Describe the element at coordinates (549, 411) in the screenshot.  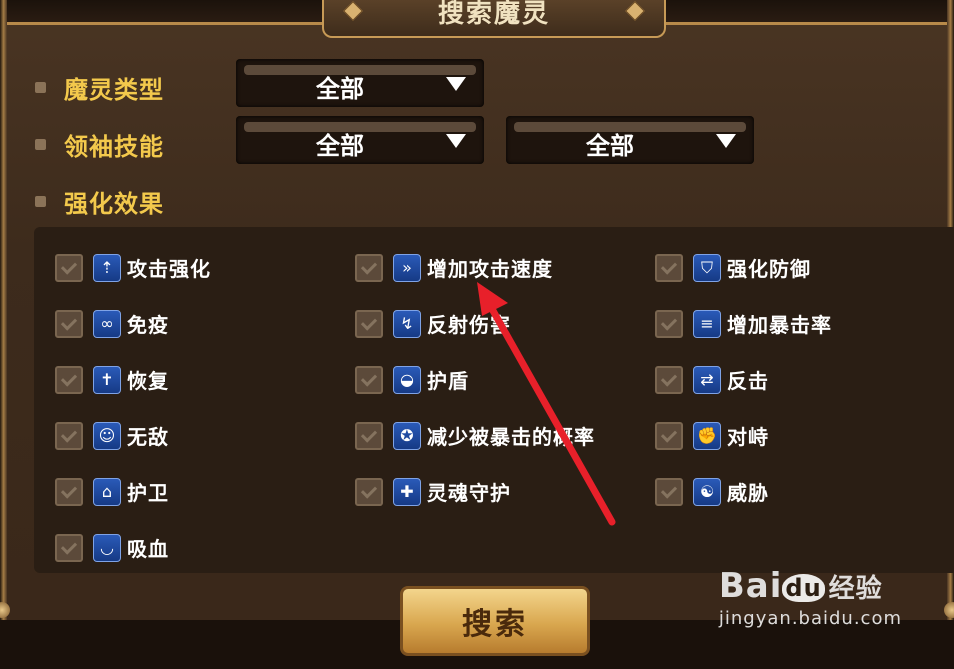
I see `annotation-arrow-shaft` at that location.